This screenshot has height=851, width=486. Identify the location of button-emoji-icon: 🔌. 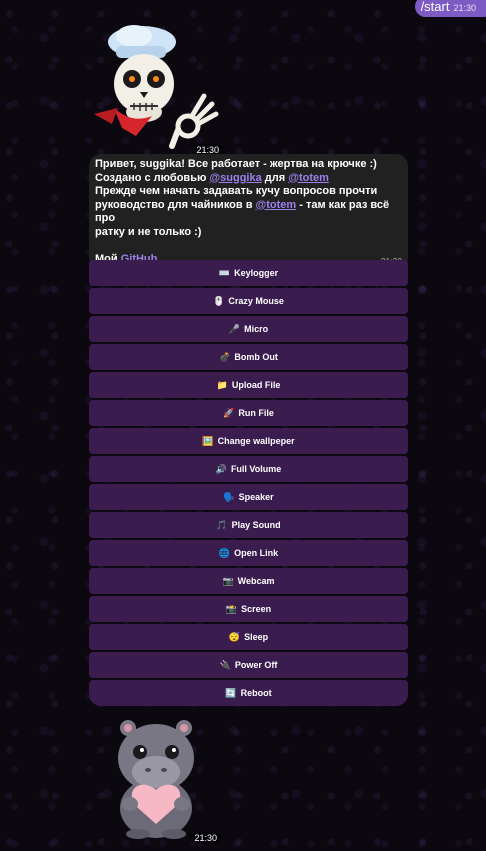
(225, 664).